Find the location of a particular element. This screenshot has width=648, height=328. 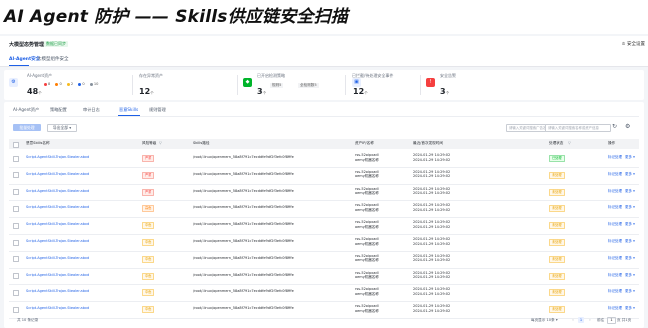

page-1-button: 1 is located at coordinates (581, 320).